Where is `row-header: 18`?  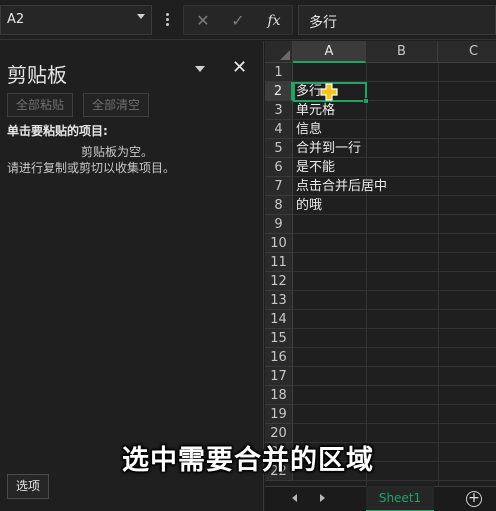
row-header: 18 is located at coordinates (279, 395).